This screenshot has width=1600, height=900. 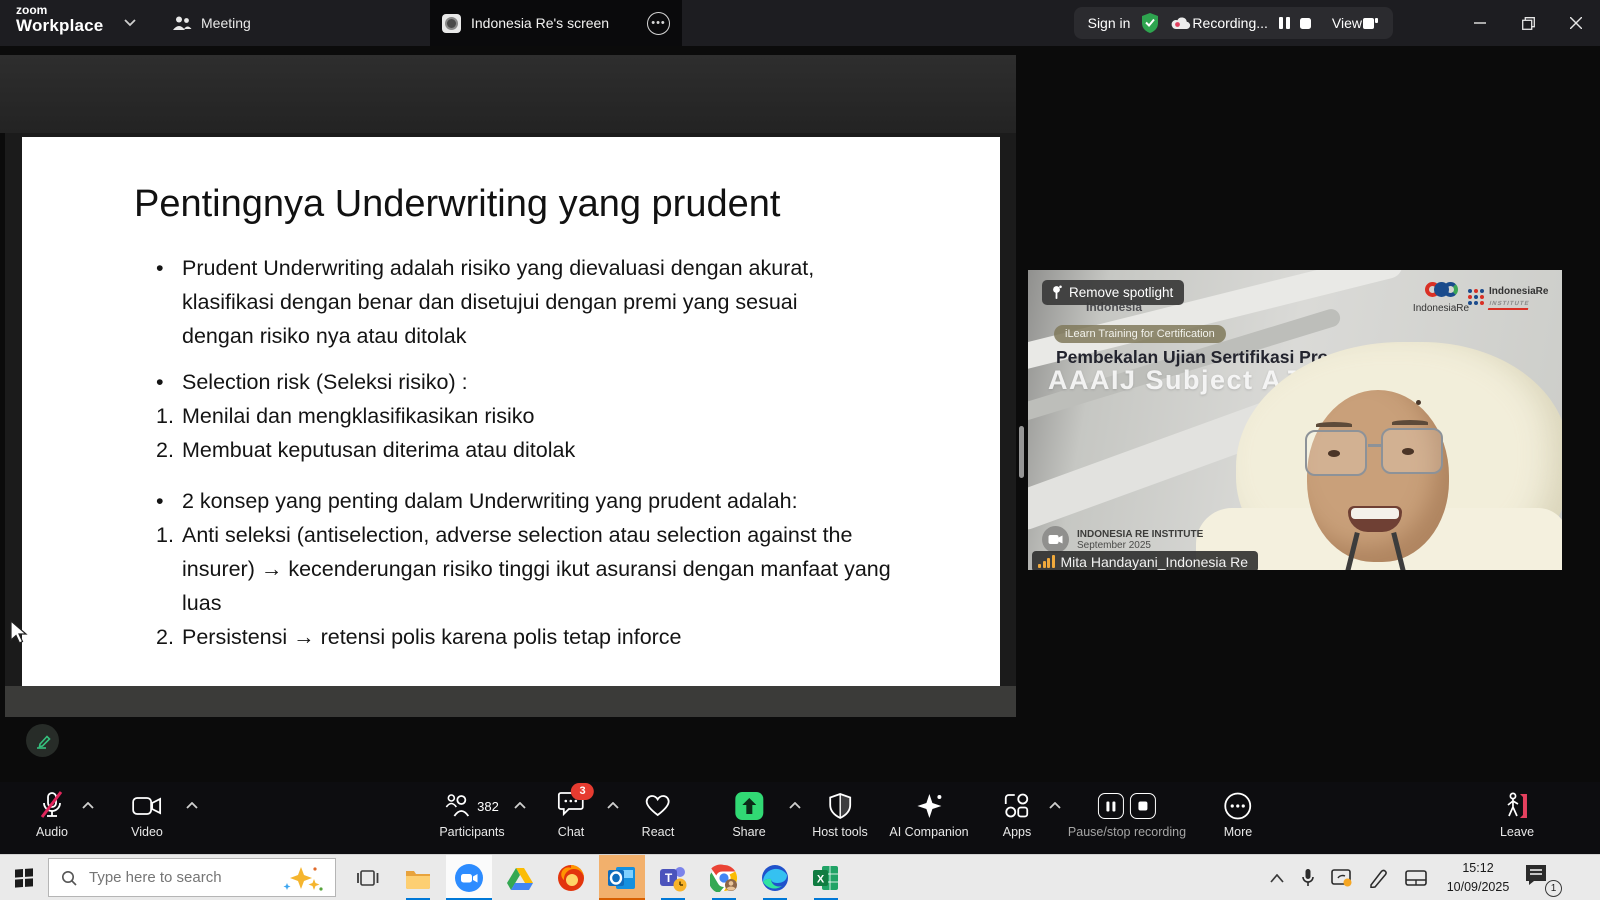 What do you see at coordinates (451, 23) in the screenshot?
I see `screen-share-icon` at bounding box center [451, 23].